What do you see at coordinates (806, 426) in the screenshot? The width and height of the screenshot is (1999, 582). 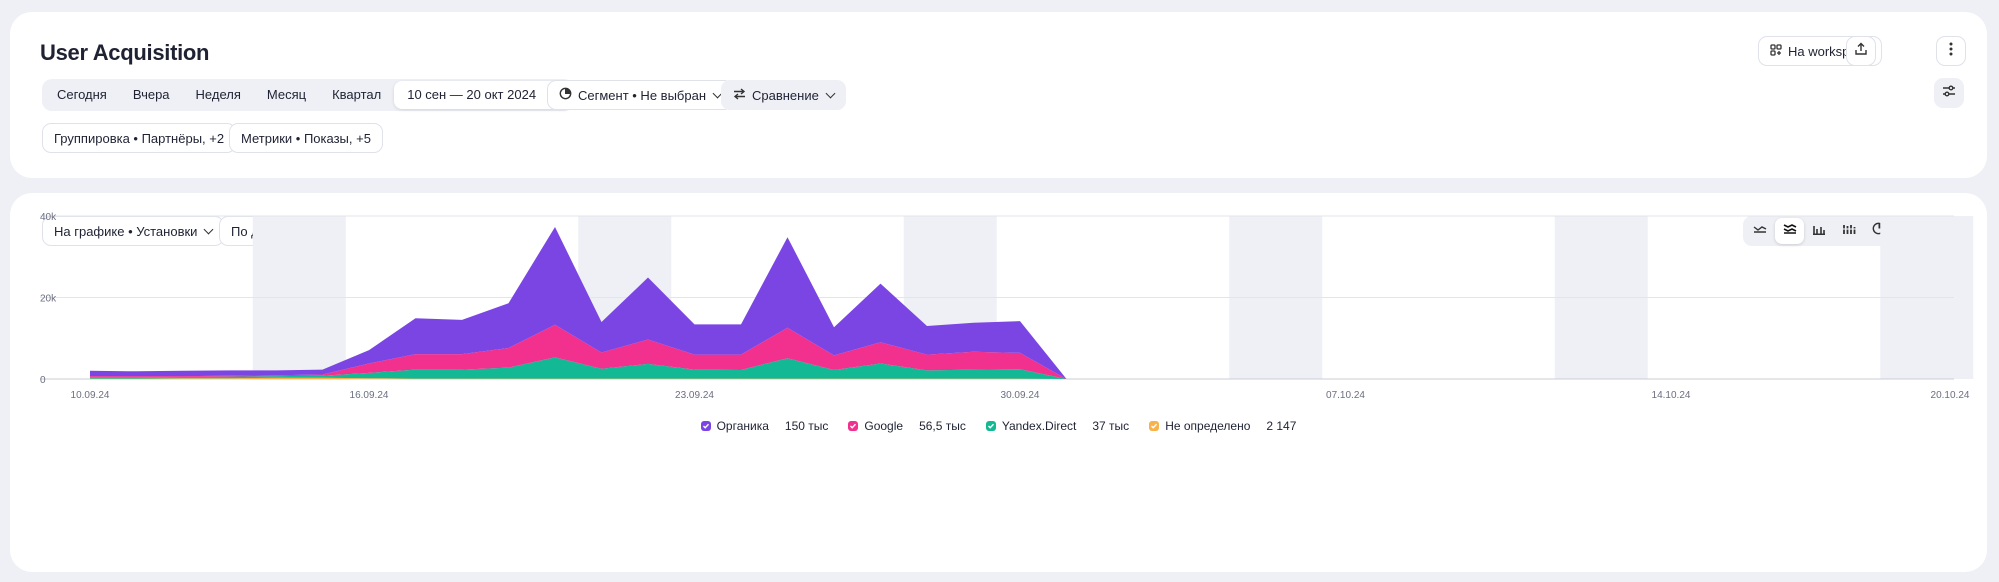 I see `legend-series-total: 150 тыс` at bounding box center [806, 426].